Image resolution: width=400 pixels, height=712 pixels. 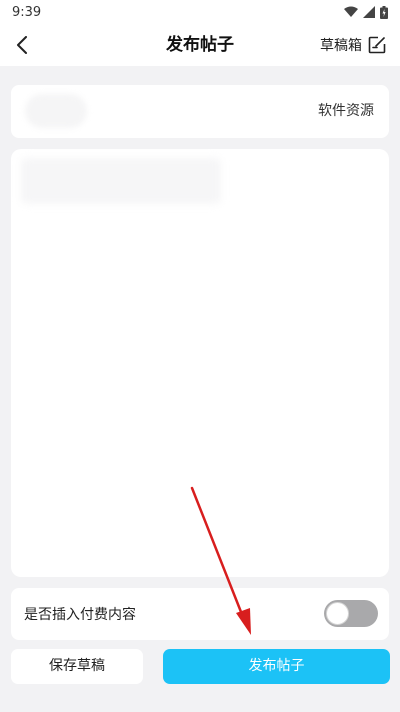 I want to click on back-button, so click(x=22, y=45).